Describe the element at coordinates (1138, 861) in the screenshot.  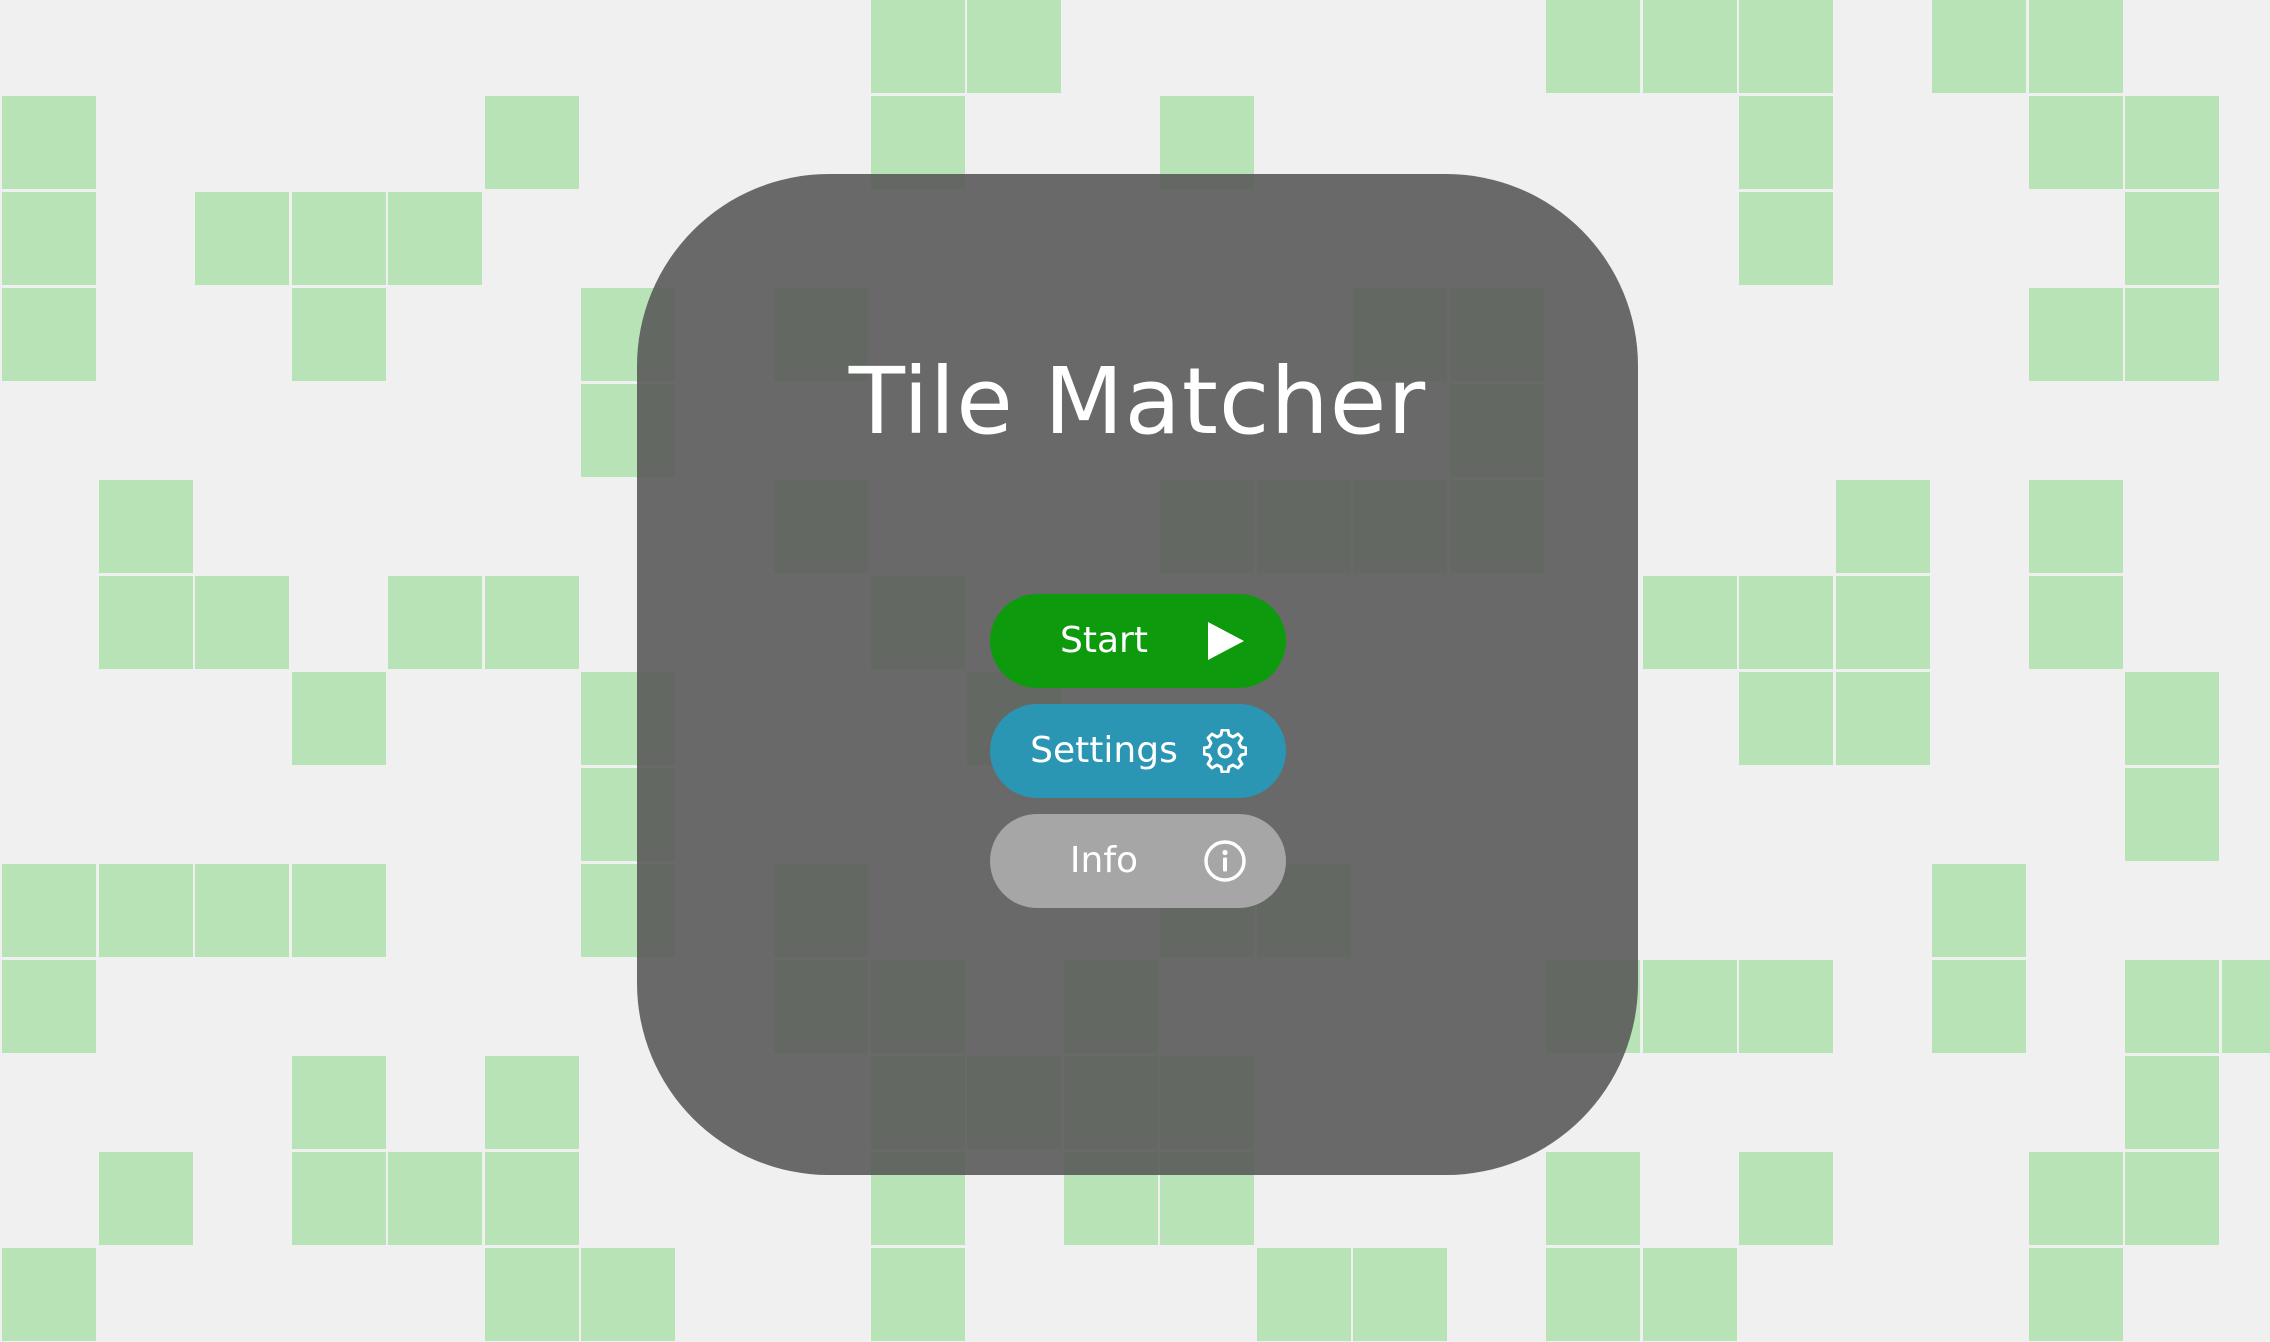
I see `info-button: Info` at that location.